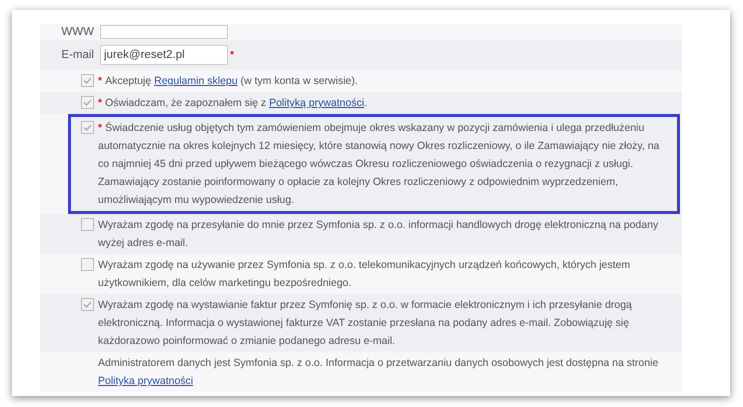 This screenshot has height=407, width=743. What do you see at coordinates (164, 55) in the screenshot?
I see `text-field: jurek@reset2.pl` at bounding box center [164, 55].